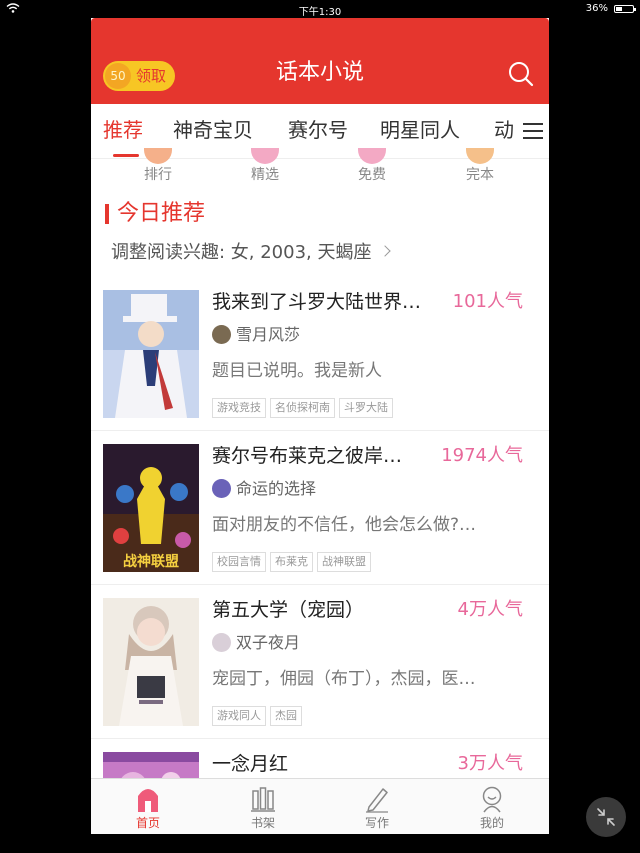  What do you see at coordinates (126, 155) in the screenshot?
I see `active-tab-indicator` at bounding box center [126, 155].